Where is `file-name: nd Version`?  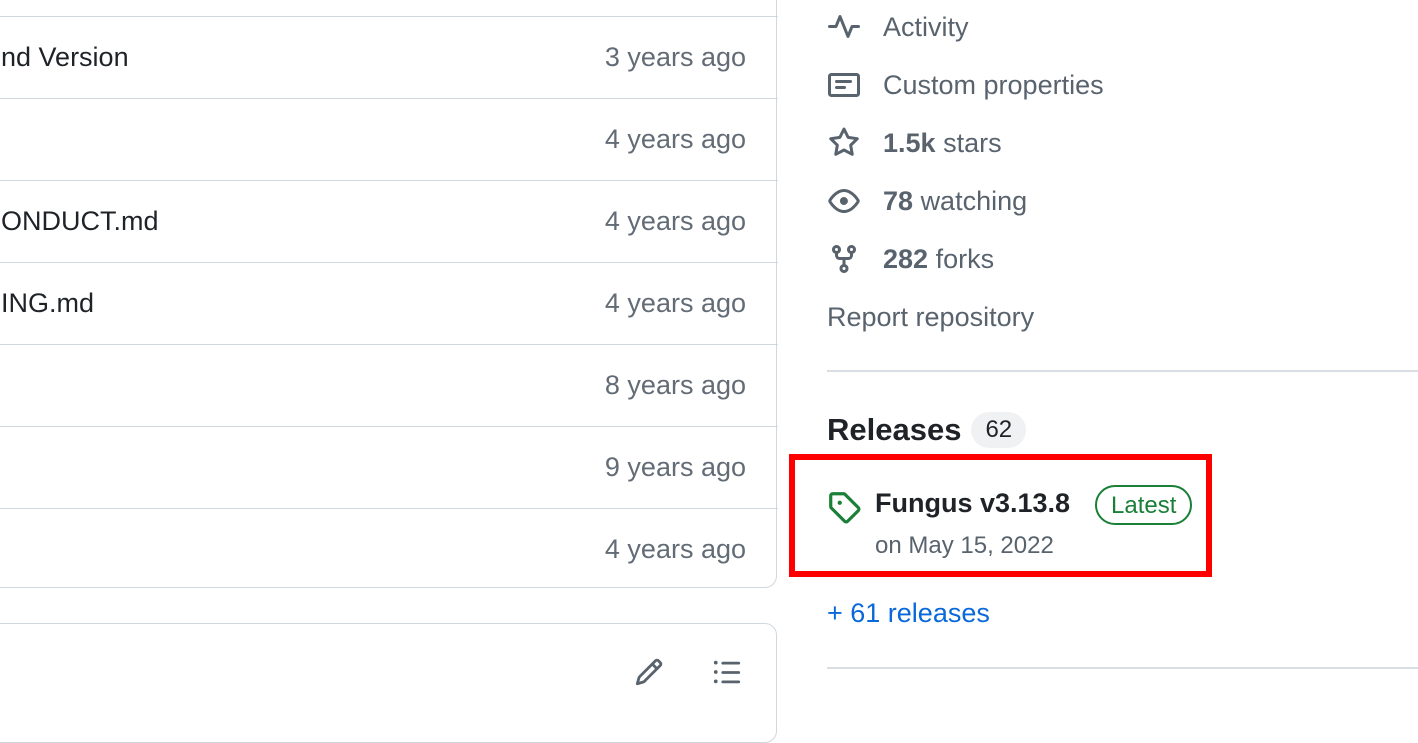
file-name: nd Version is located at coordinates (65, 57).